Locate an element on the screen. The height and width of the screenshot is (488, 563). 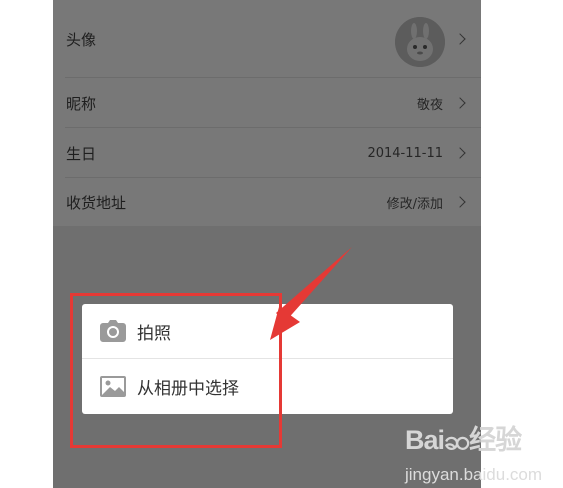
watermark-logo: Baiဆ经验 is located at coordinates (463, 440).